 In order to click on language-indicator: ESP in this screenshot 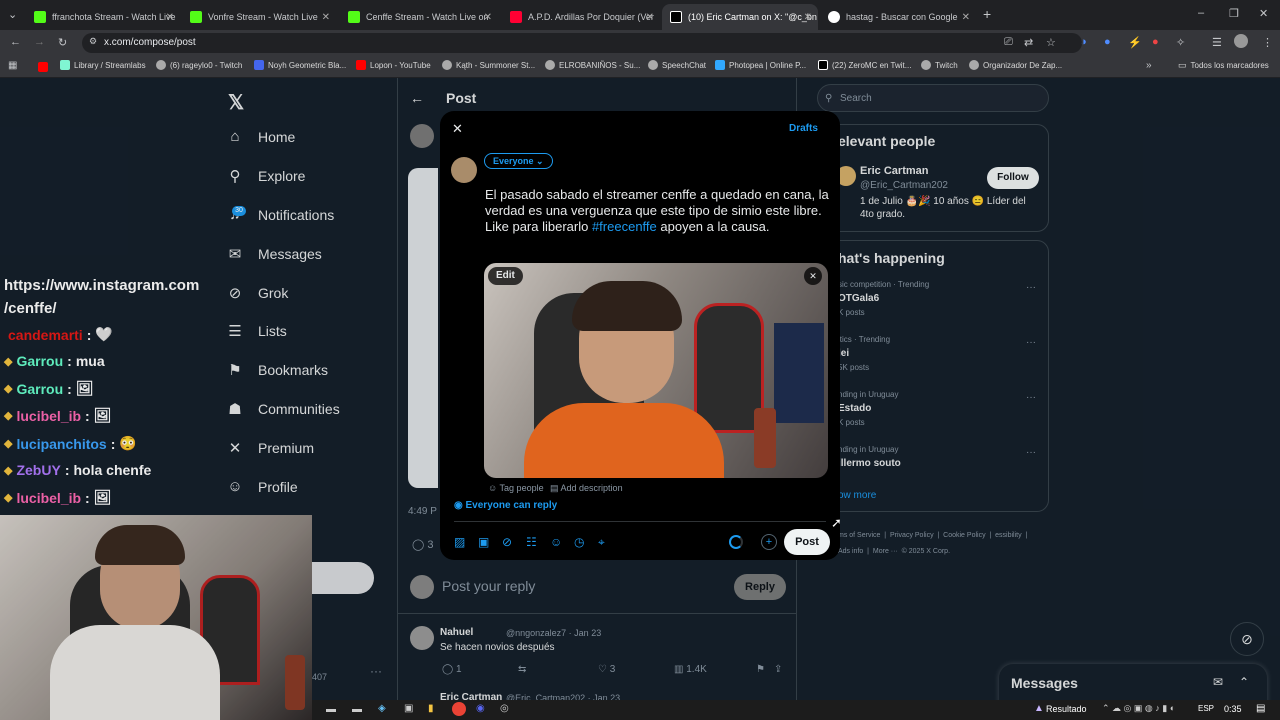, I will do `click(1206, 708)`.